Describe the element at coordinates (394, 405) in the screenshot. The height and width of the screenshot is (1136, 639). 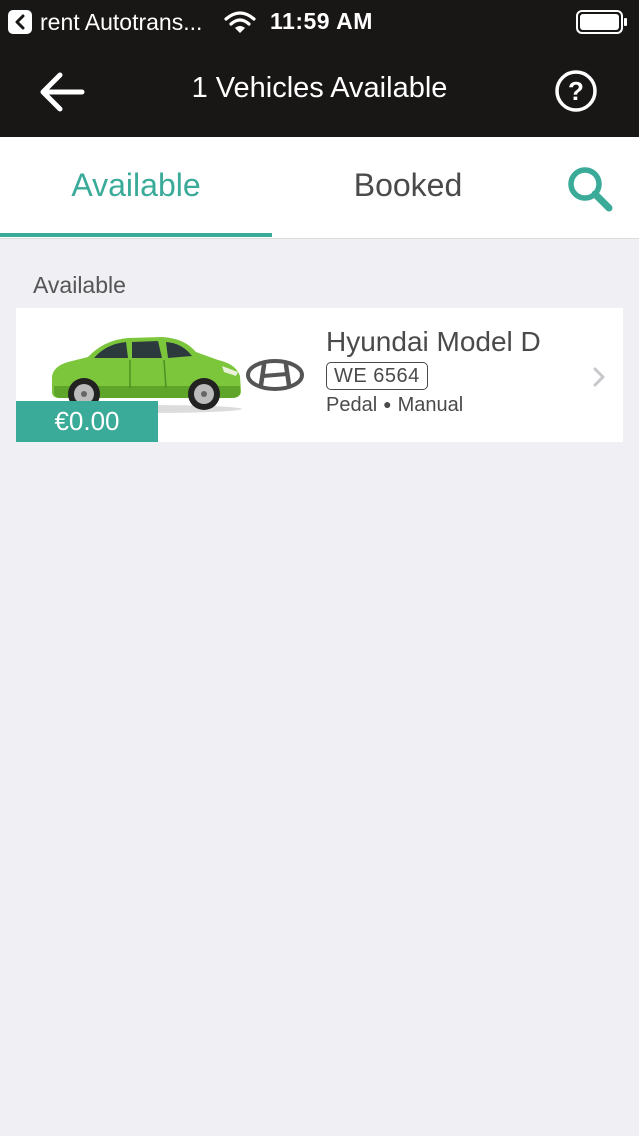
I see `vehicle-specs: Pedal ● Manual` at that location.